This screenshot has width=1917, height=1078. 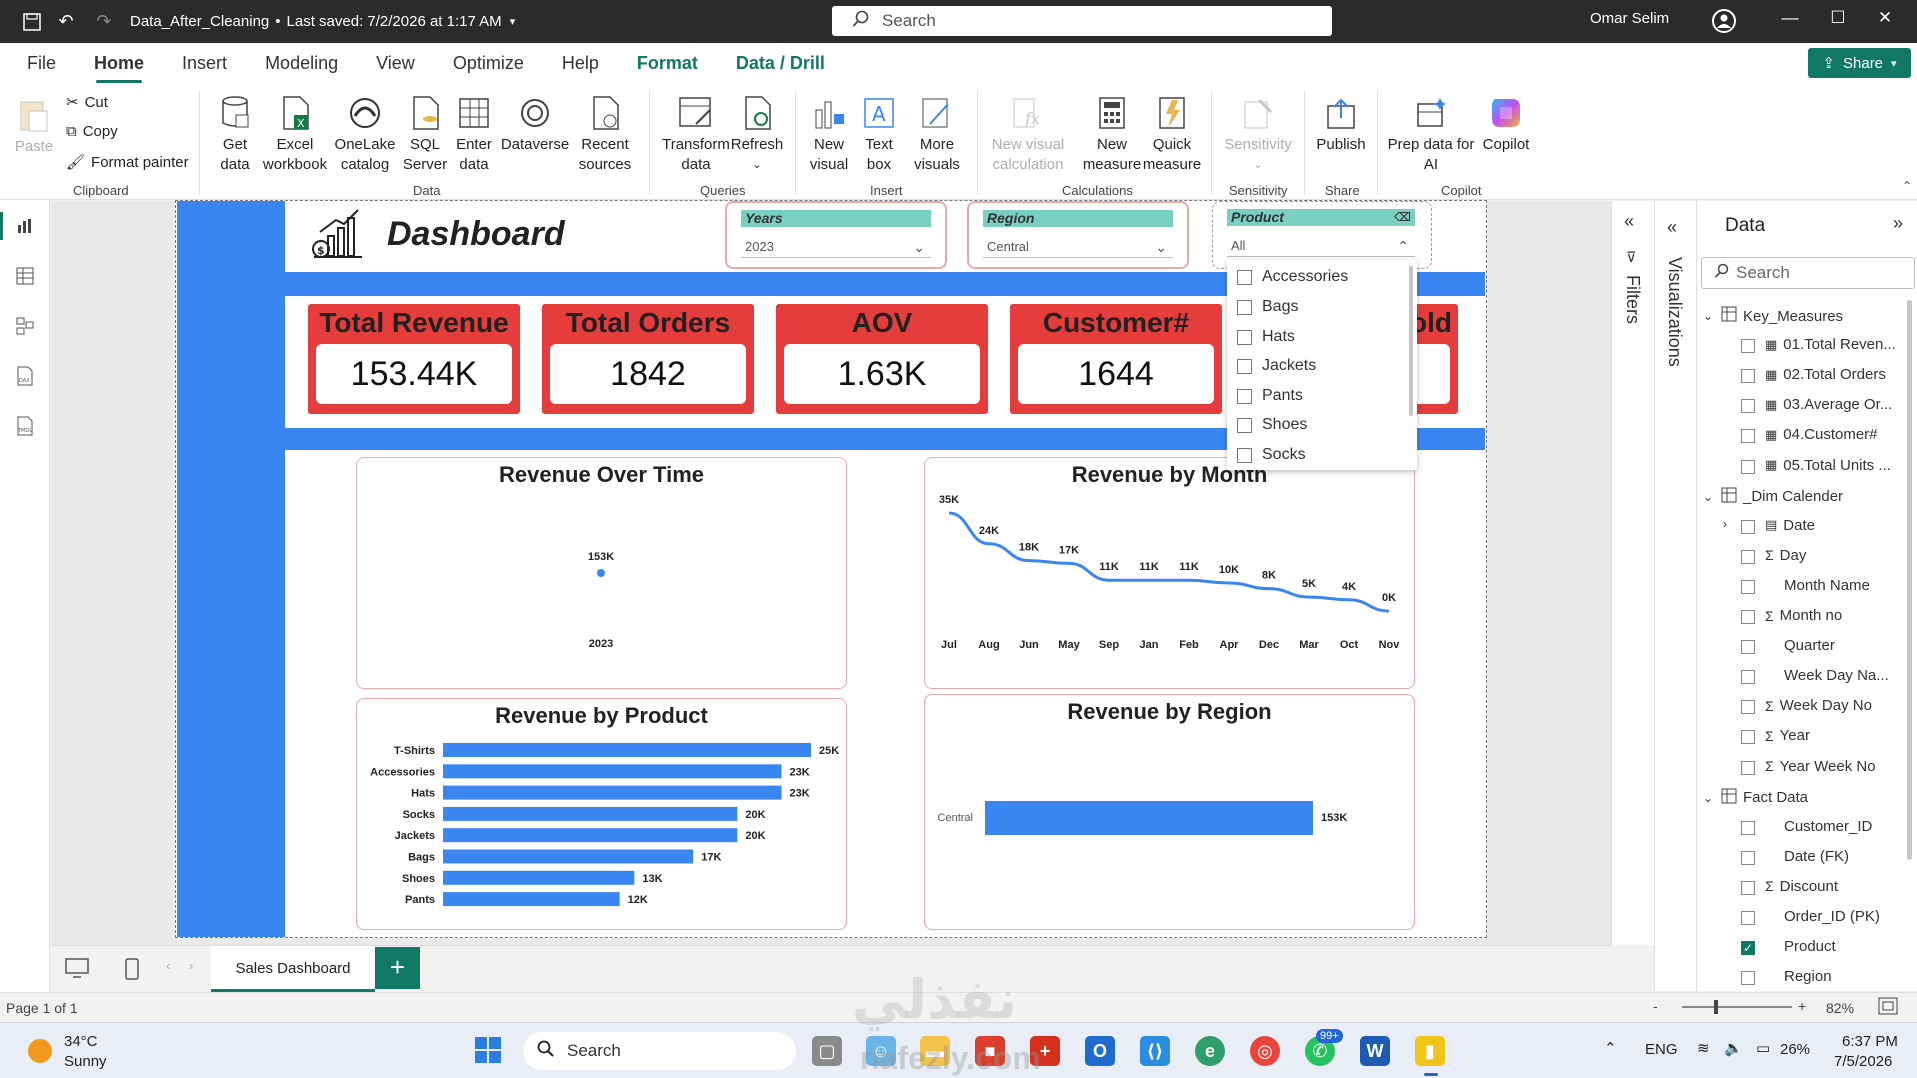 I want to click on kpi-card: Total Orders 1842, so click(x=648, y=359).